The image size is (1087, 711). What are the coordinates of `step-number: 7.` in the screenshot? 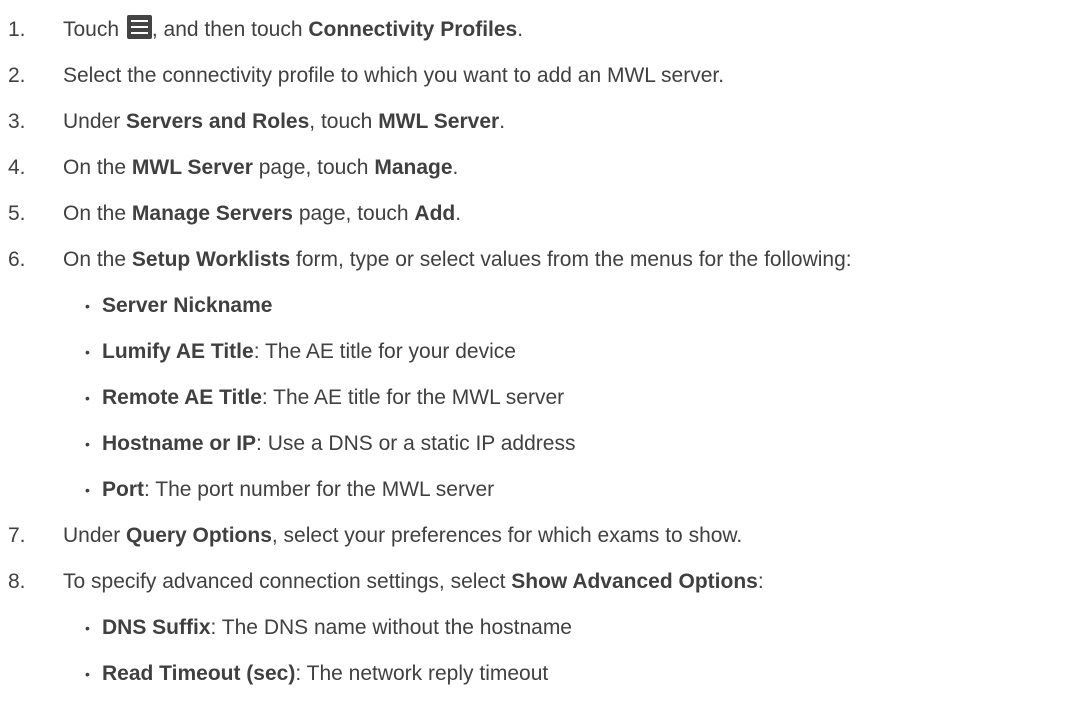 It's located at (17, 535).